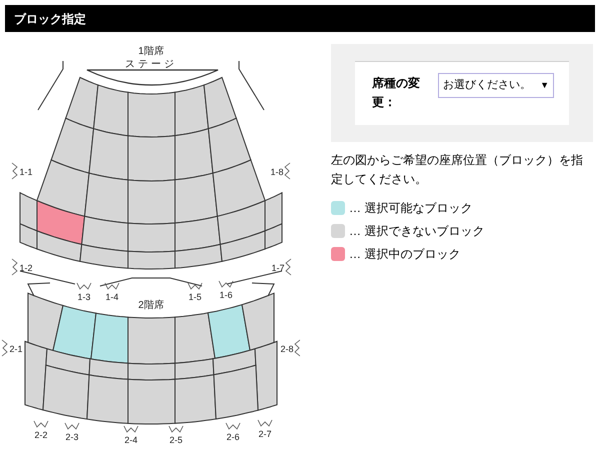 The image size is (600, 471). What do you see at coordinates (72, 437) in the screenshot?
I see `door-label: 2-3` at bounding box center [72, 437].